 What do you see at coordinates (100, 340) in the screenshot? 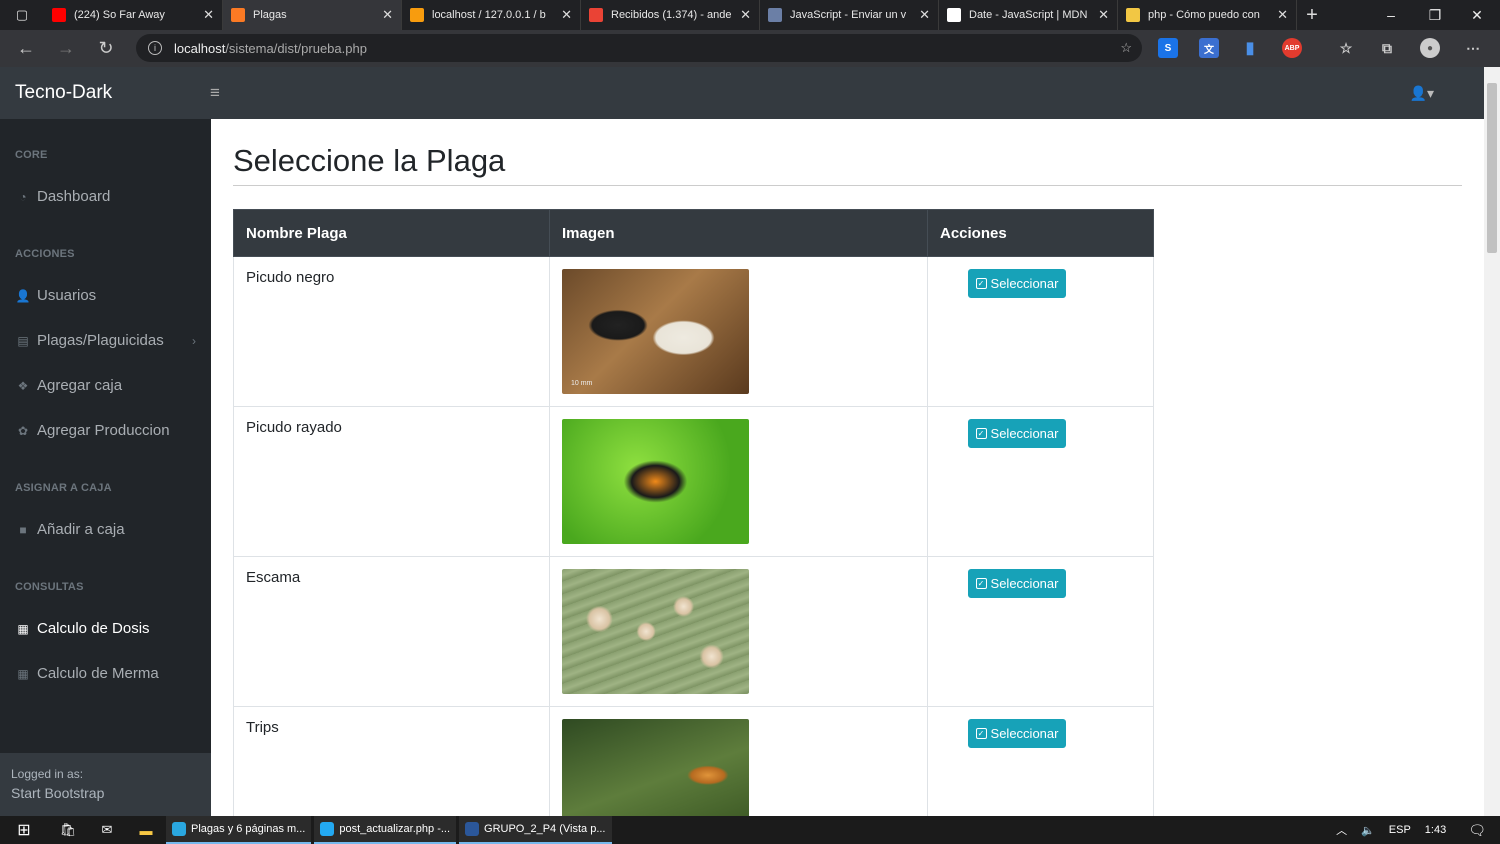
I see `sidebar-item-label: Plagas/Plaguicidas` at bounding box center [100, 340].